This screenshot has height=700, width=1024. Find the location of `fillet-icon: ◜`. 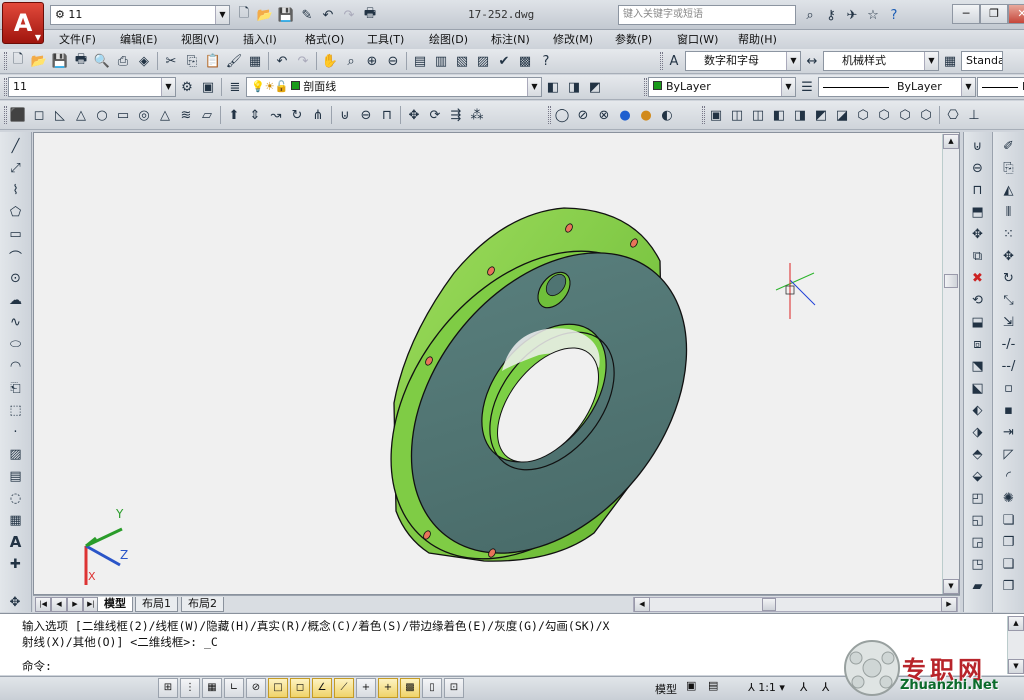

fillet-icon: ◜ is located at coordinates (1009, 476).